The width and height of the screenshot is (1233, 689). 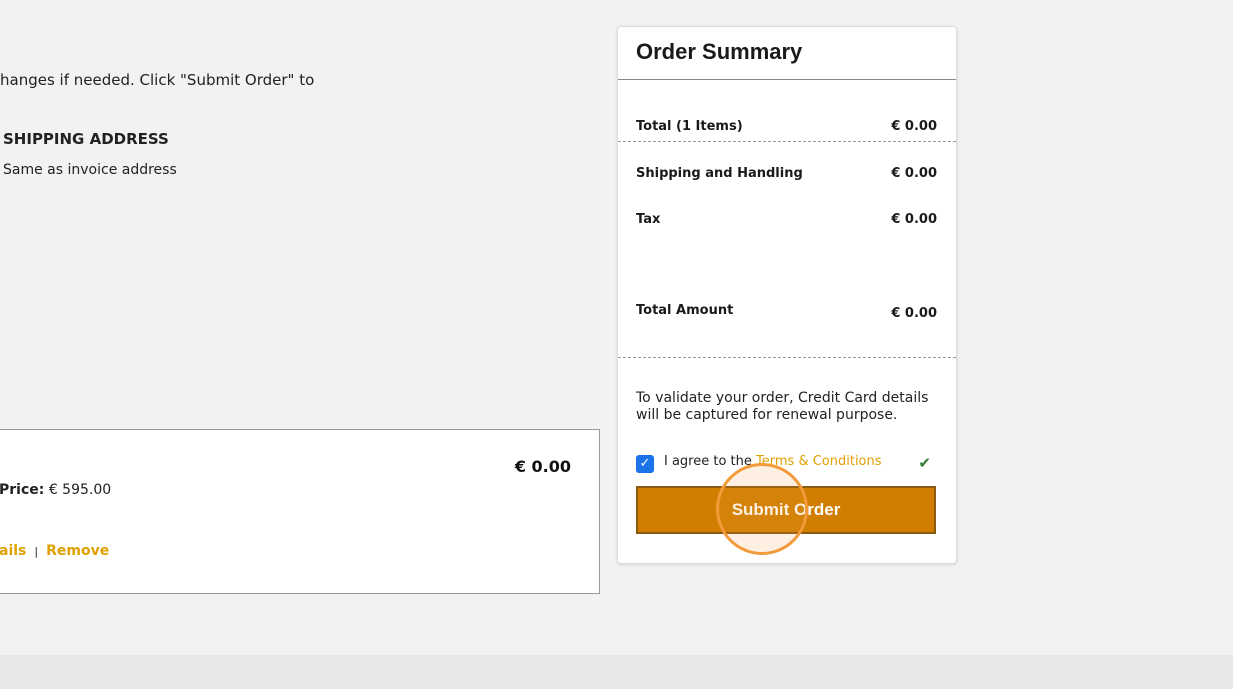 I want to click on details-link: ails, so click(x=13, y=551).